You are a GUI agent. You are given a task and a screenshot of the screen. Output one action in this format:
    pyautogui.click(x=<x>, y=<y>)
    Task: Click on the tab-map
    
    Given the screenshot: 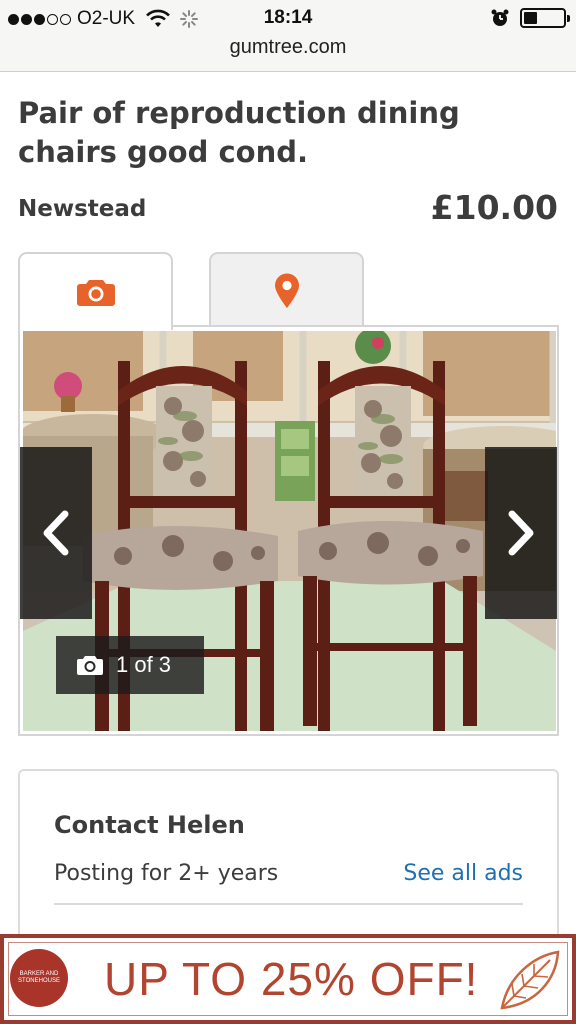 What is the action you would take?
    pyautogui.click(x=286, y=290)
    